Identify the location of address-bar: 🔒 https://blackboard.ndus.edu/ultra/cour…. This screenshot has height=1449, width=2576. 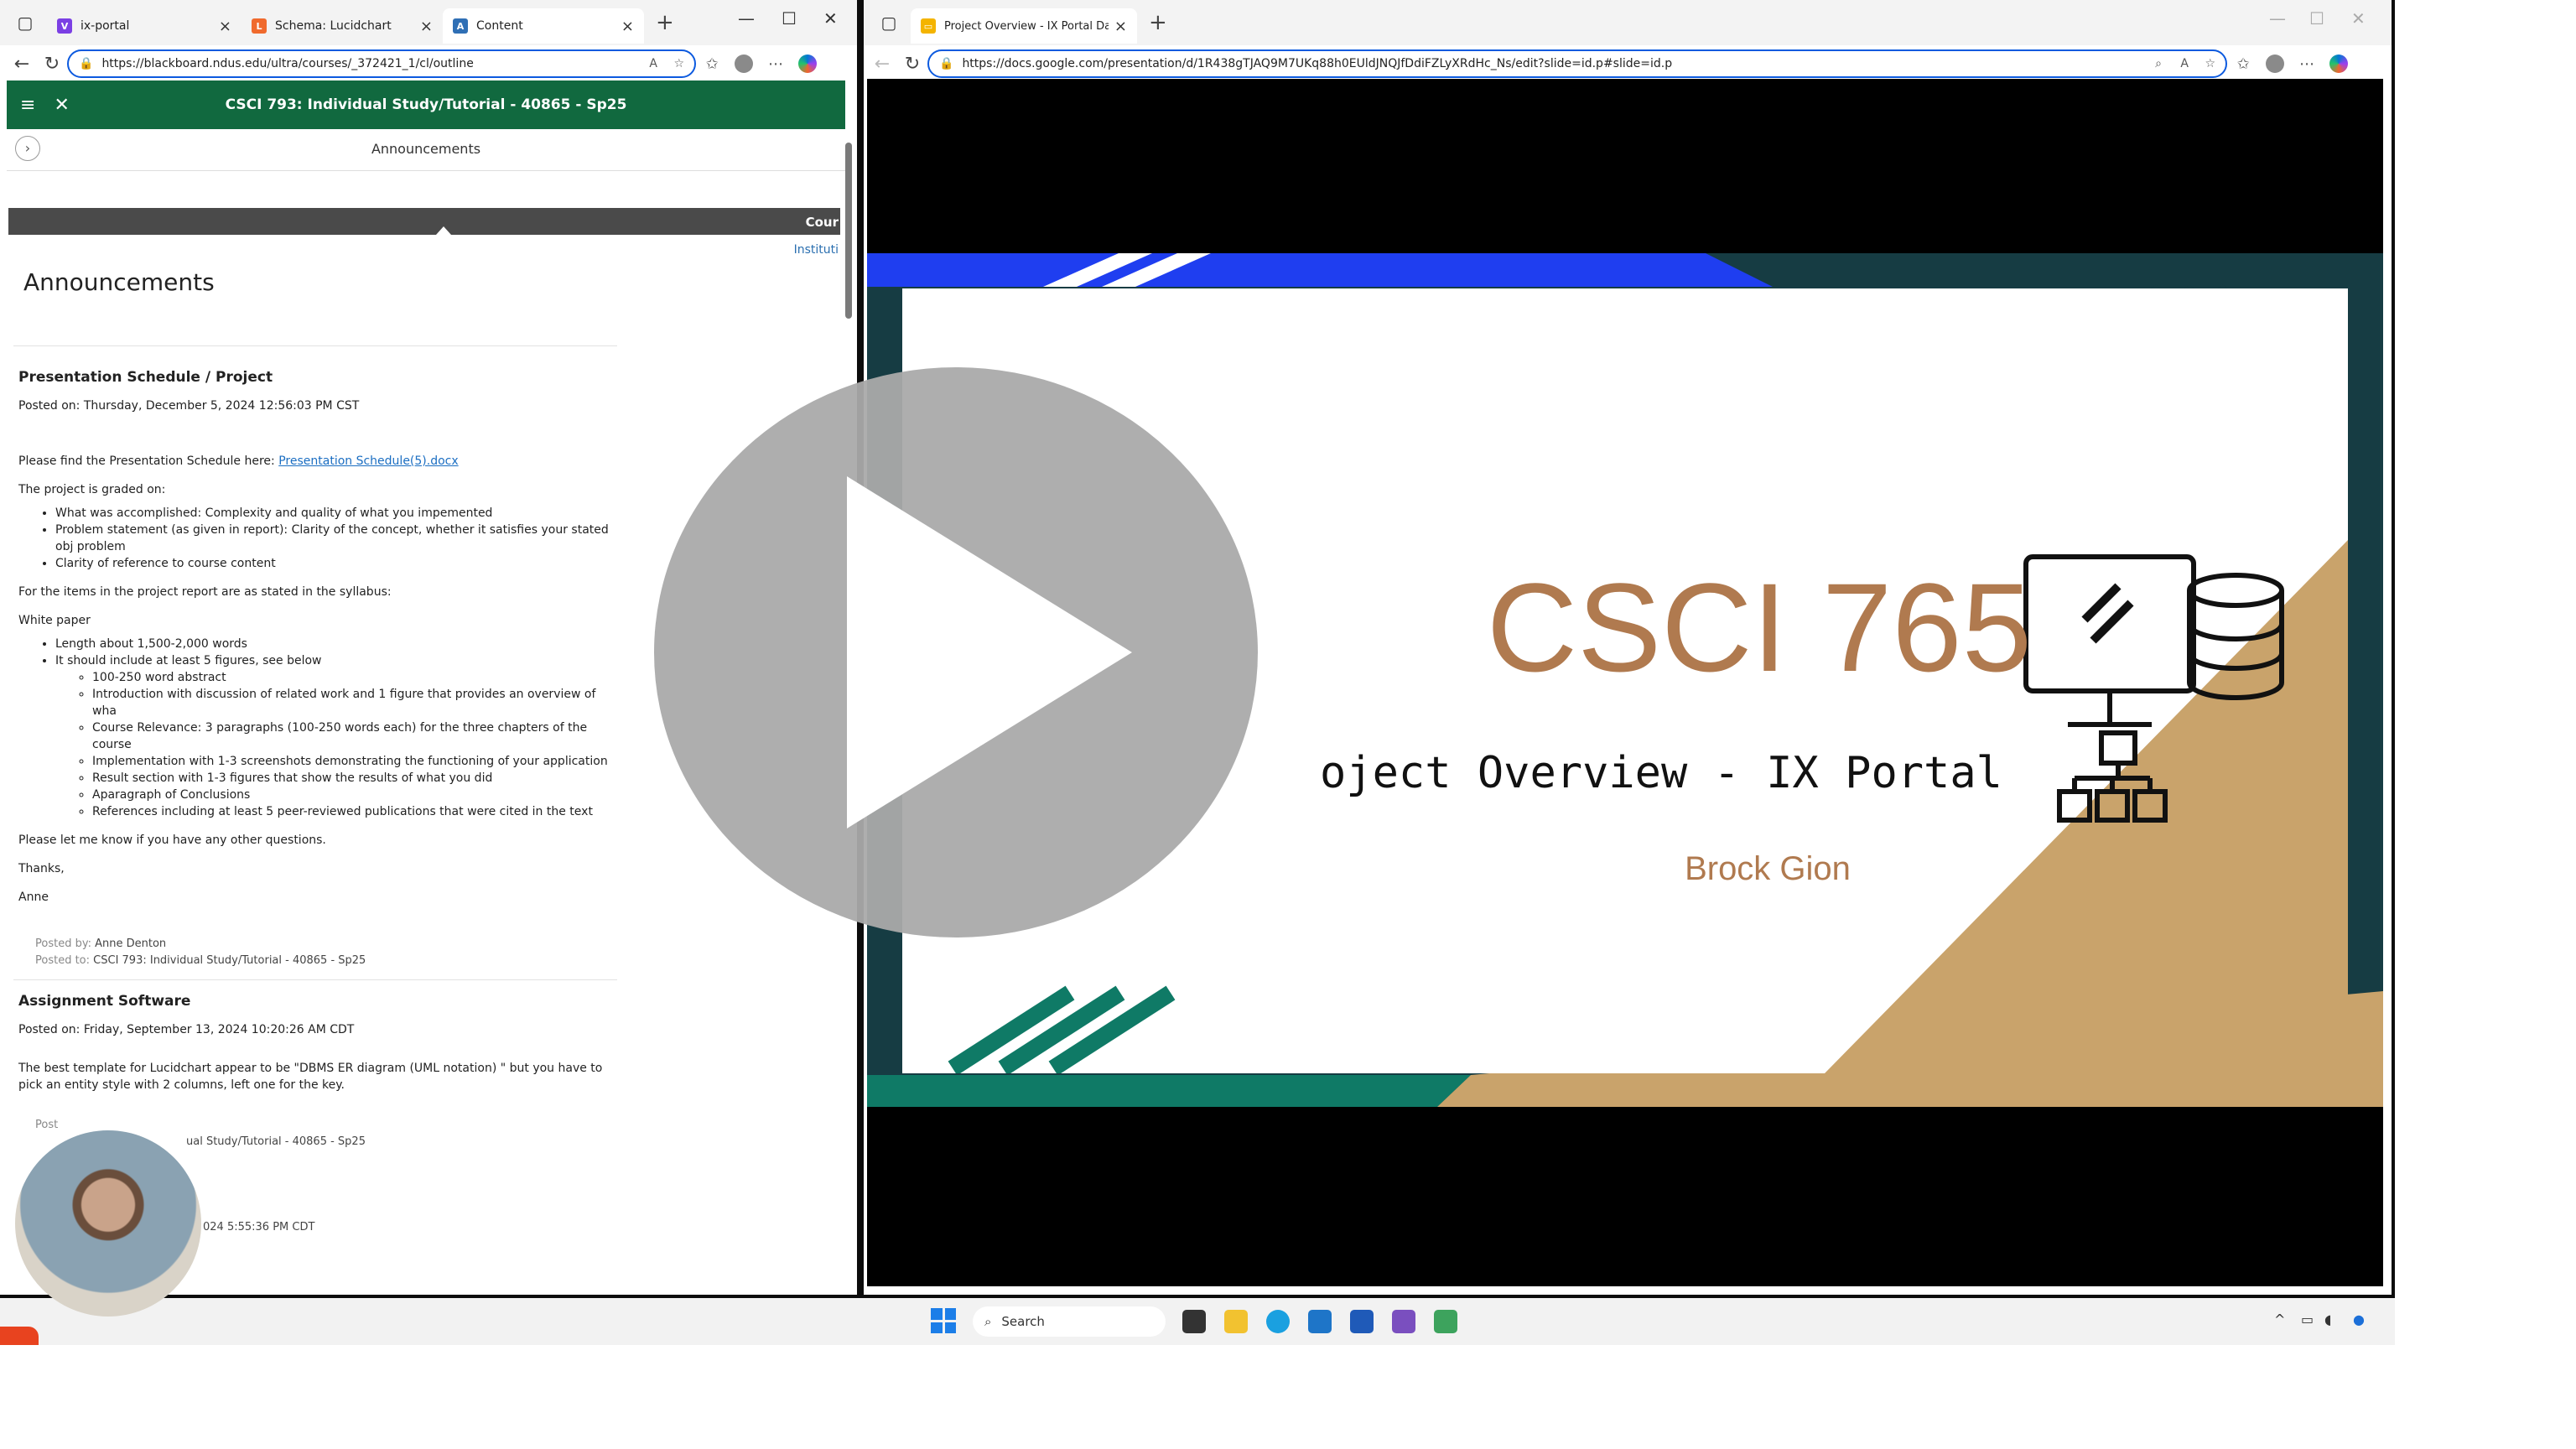
(381, 63).